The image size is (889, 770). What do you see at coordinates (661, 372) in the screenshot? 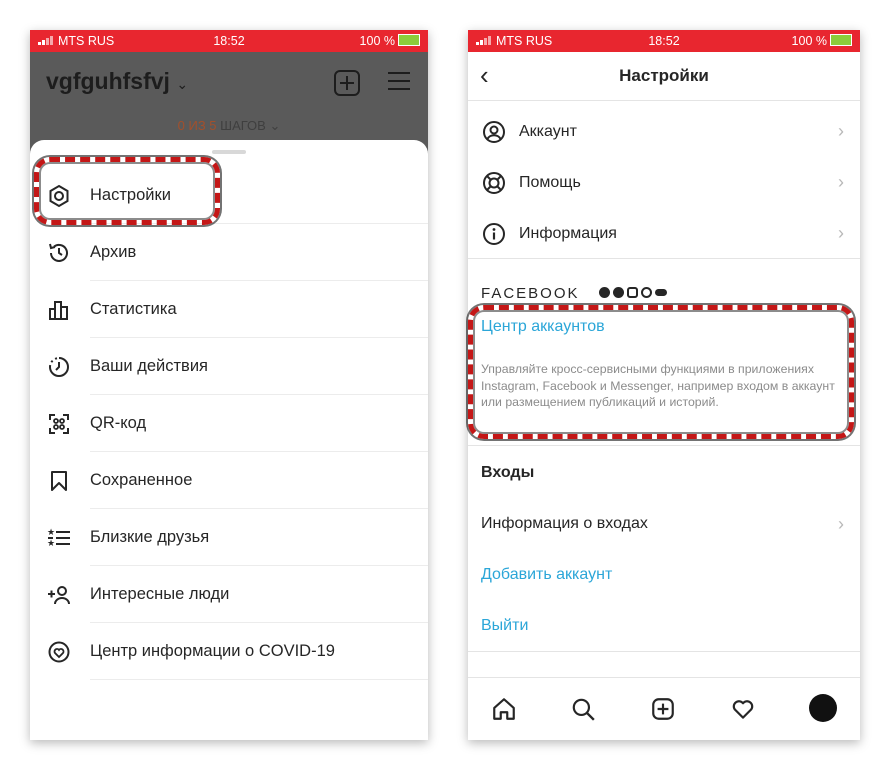
I see `accounts-center-highlight` at bounding box center [661, 372].